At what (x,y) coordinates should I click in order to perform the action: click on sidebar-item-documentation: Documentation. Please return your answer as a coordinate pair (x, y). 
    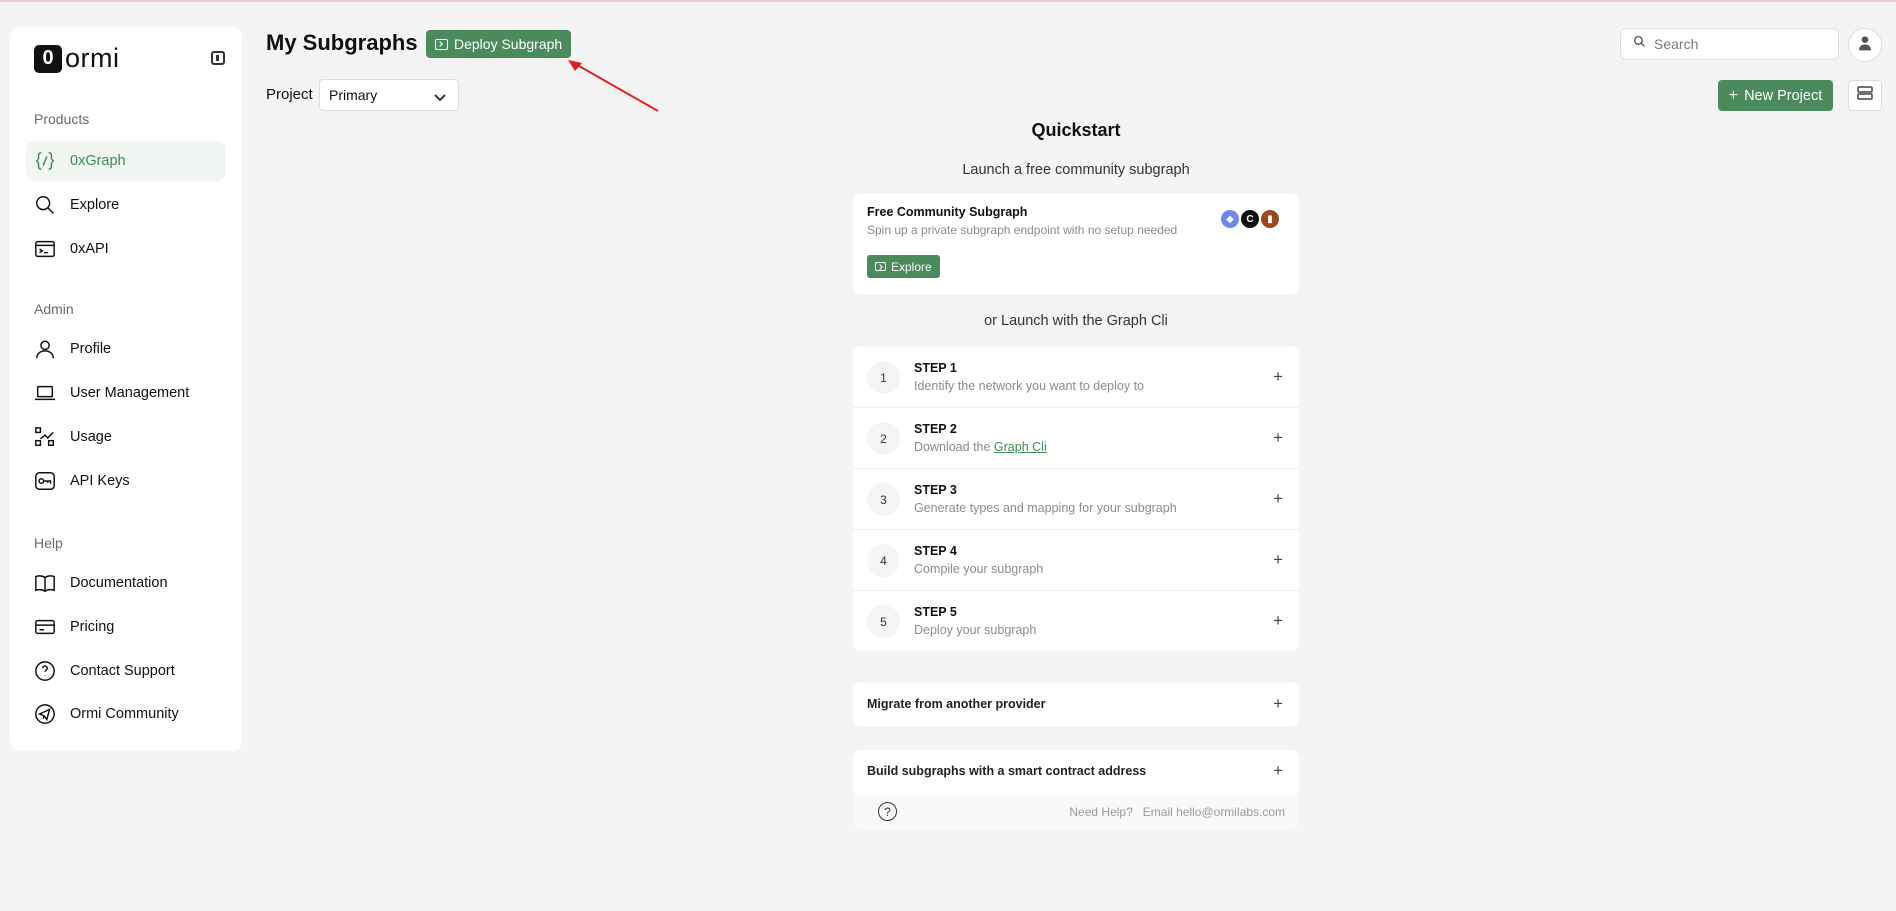
    Looking at the image, I should click on (126, 583).